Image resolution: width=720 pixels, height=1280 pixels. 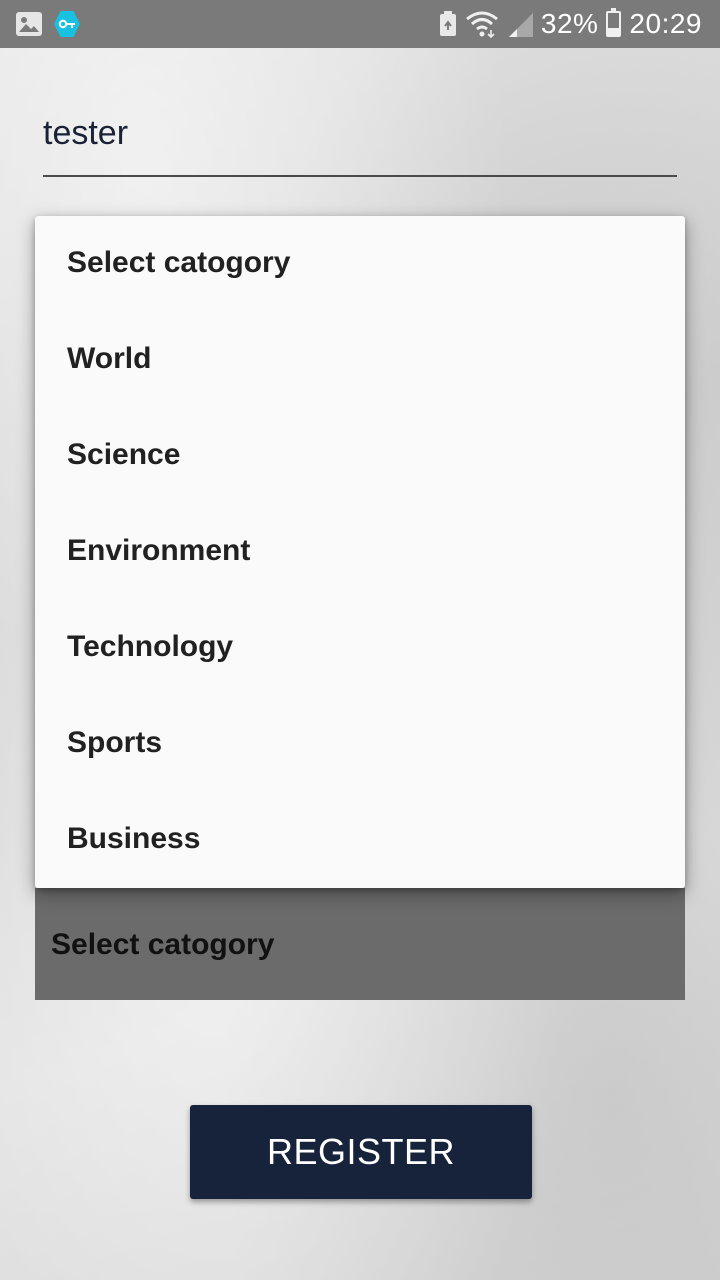 What do you see at coordinates (109, 358) in the screenshot?
I see `dropdown-option-label: World` at bounding box center [109, 358].